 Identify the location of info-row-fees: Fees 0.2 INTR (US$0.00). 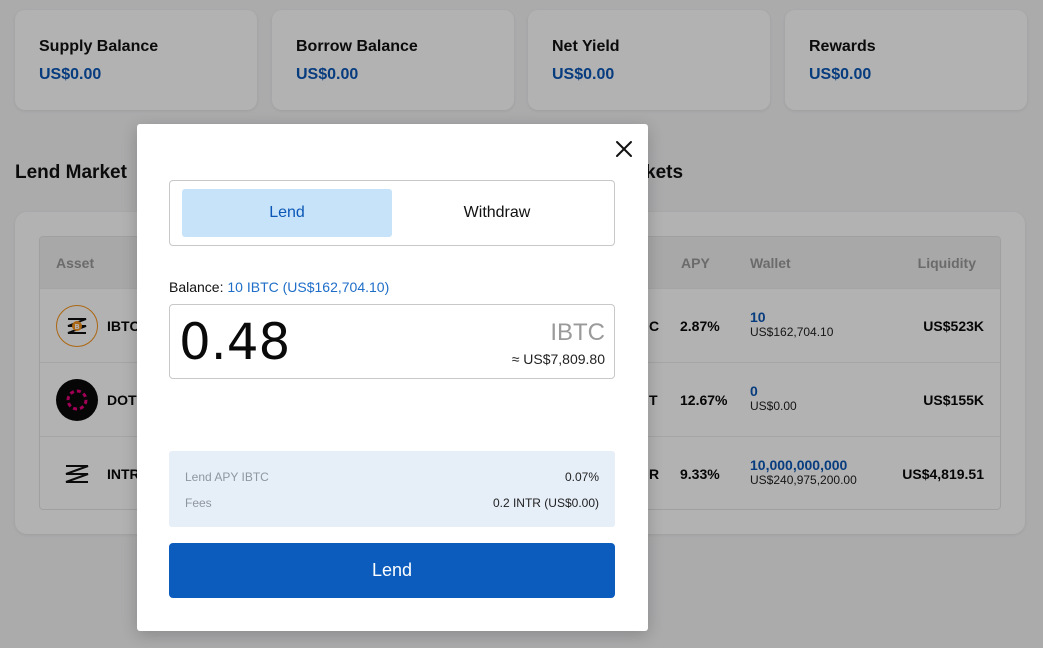
(392, 503).